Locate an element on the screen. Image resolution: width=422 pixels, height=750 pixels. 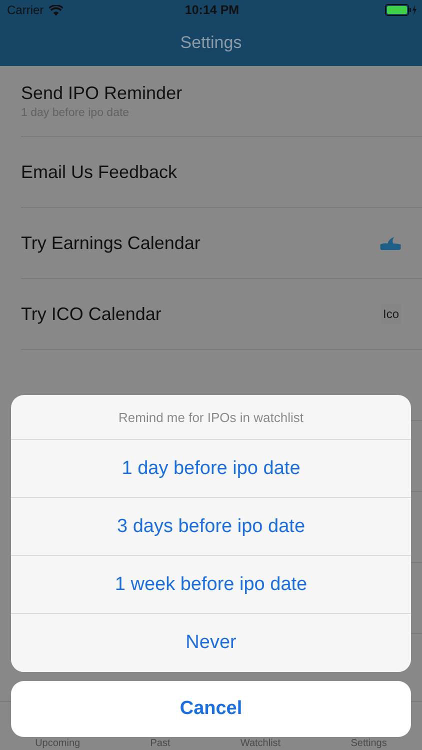
carrier-label: Carrier is located at coordinates (25, 10).